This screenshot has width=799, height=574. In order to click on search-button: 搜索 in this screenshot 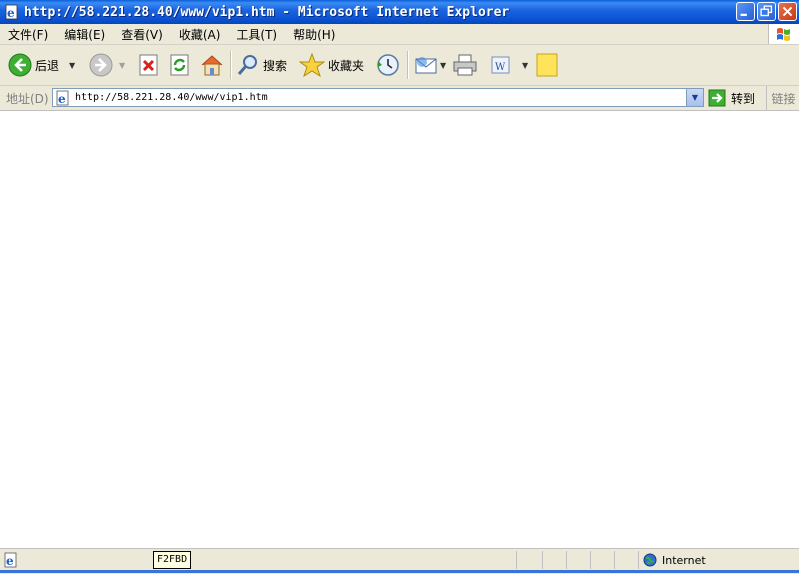, I will do `click(261, 65)`.